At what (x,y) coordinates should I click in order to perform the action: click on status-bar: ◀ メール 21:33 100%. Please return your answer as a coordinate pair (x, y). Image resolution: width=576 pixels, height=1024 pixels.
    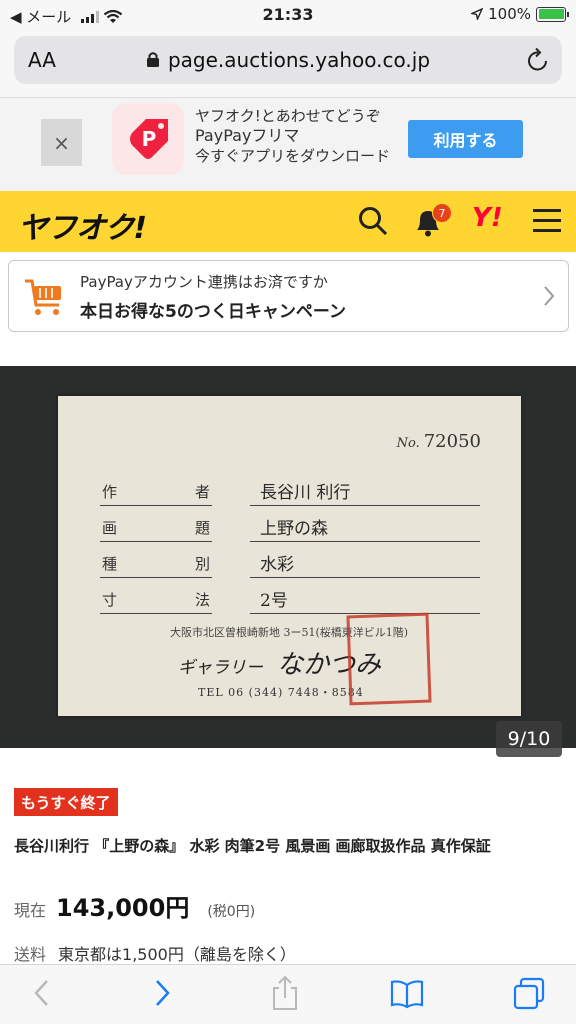
    Looking at the image, I should click on (288, 15).